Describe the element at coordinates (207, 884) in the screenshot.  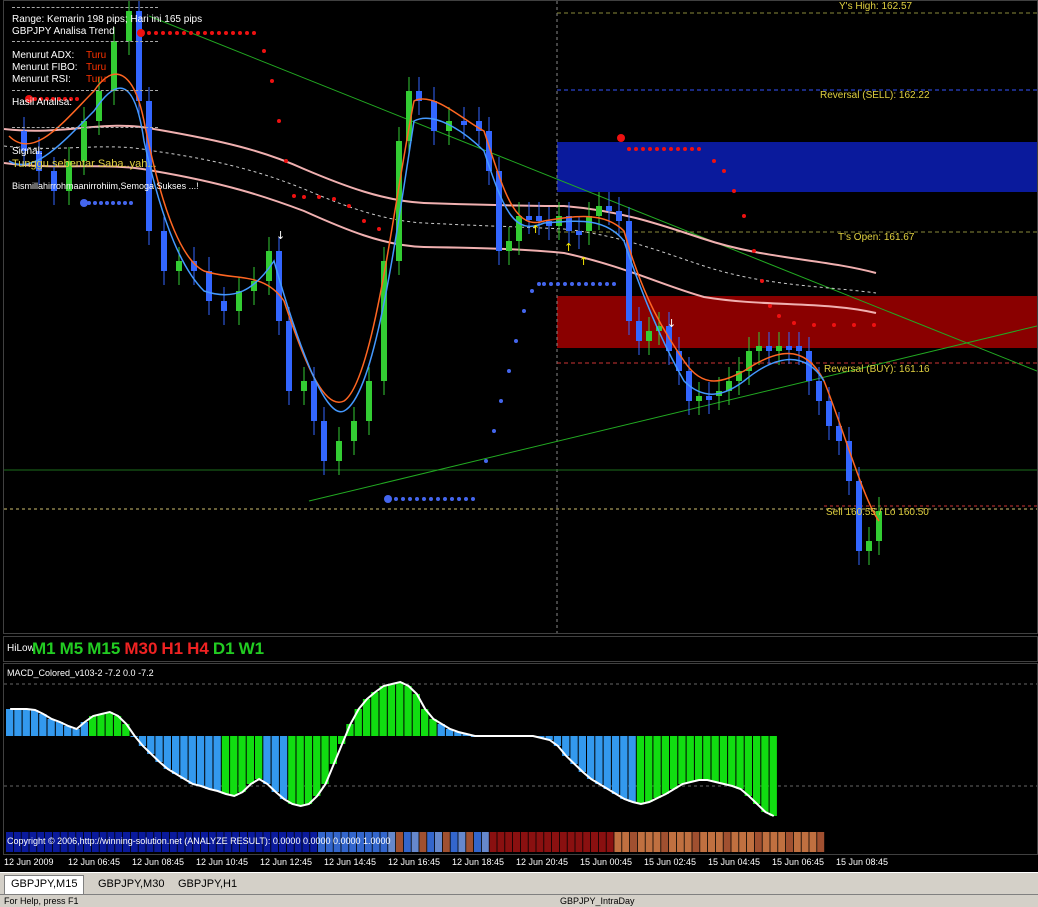
I see `tab-gbpjpy-h1: GBPJPY,H1` at that location.